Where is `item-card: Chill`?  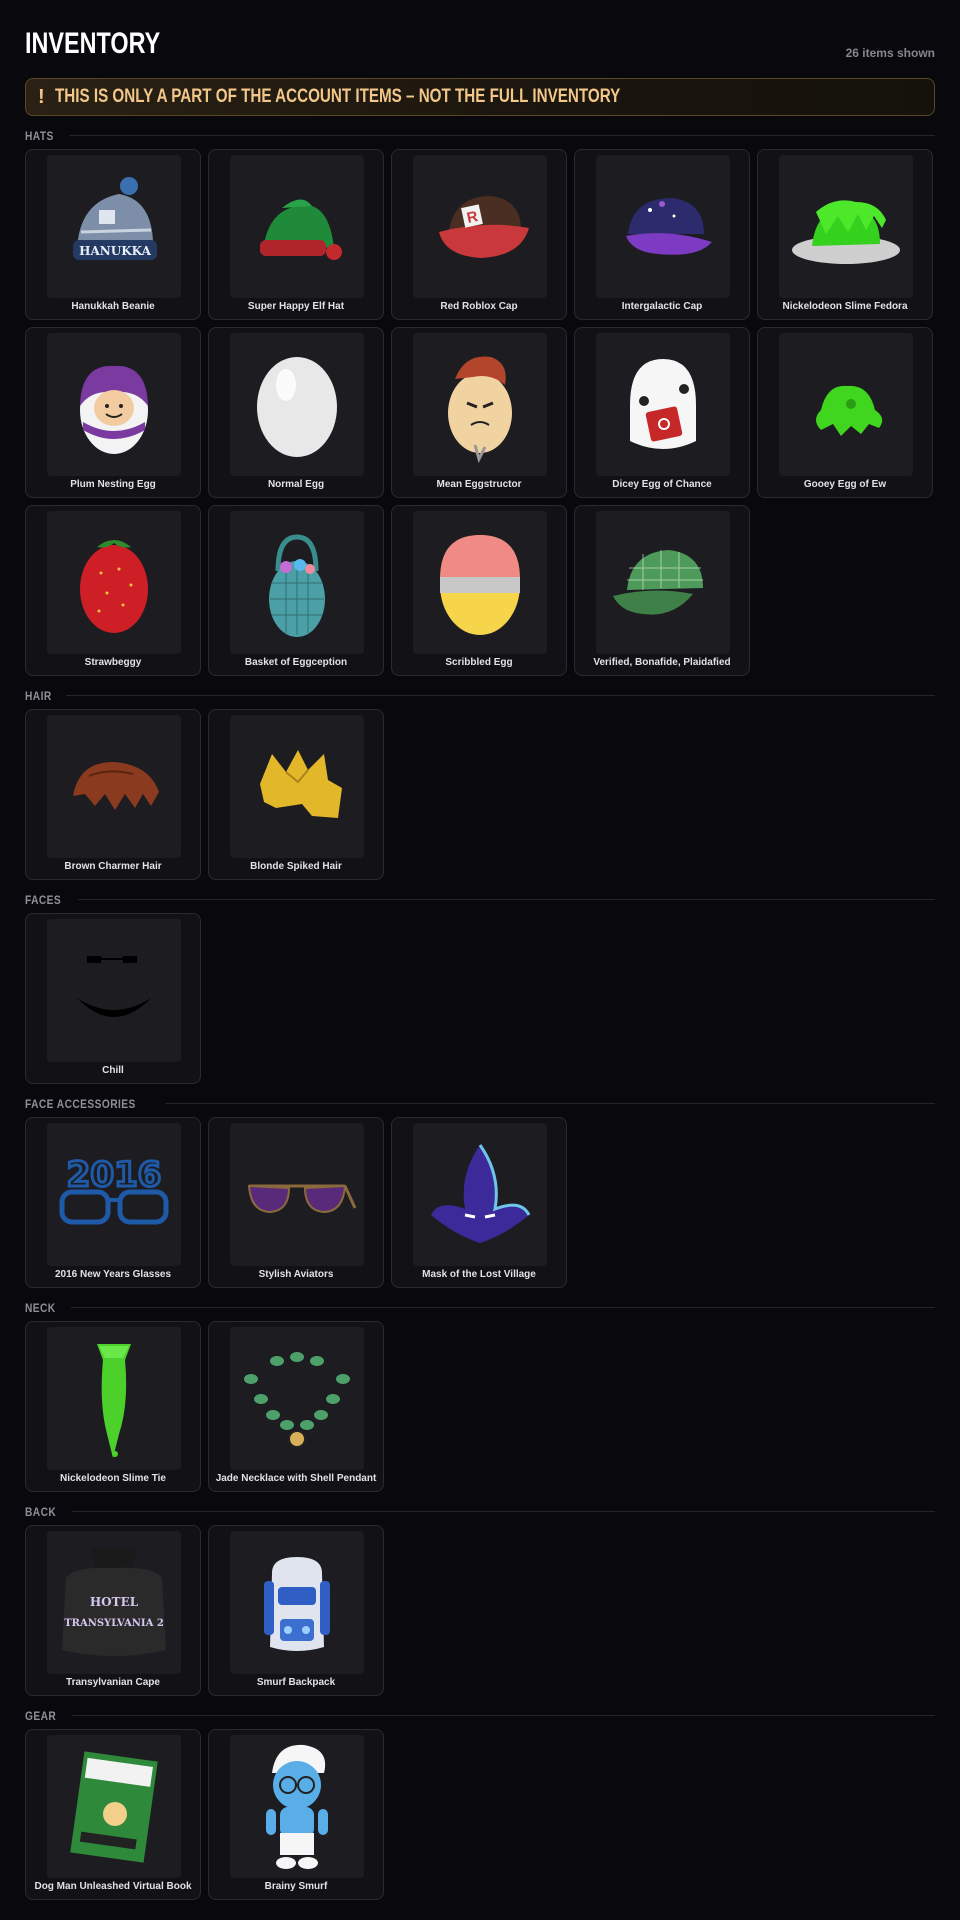 item-card: Chill is located at coordinates (113, 998).